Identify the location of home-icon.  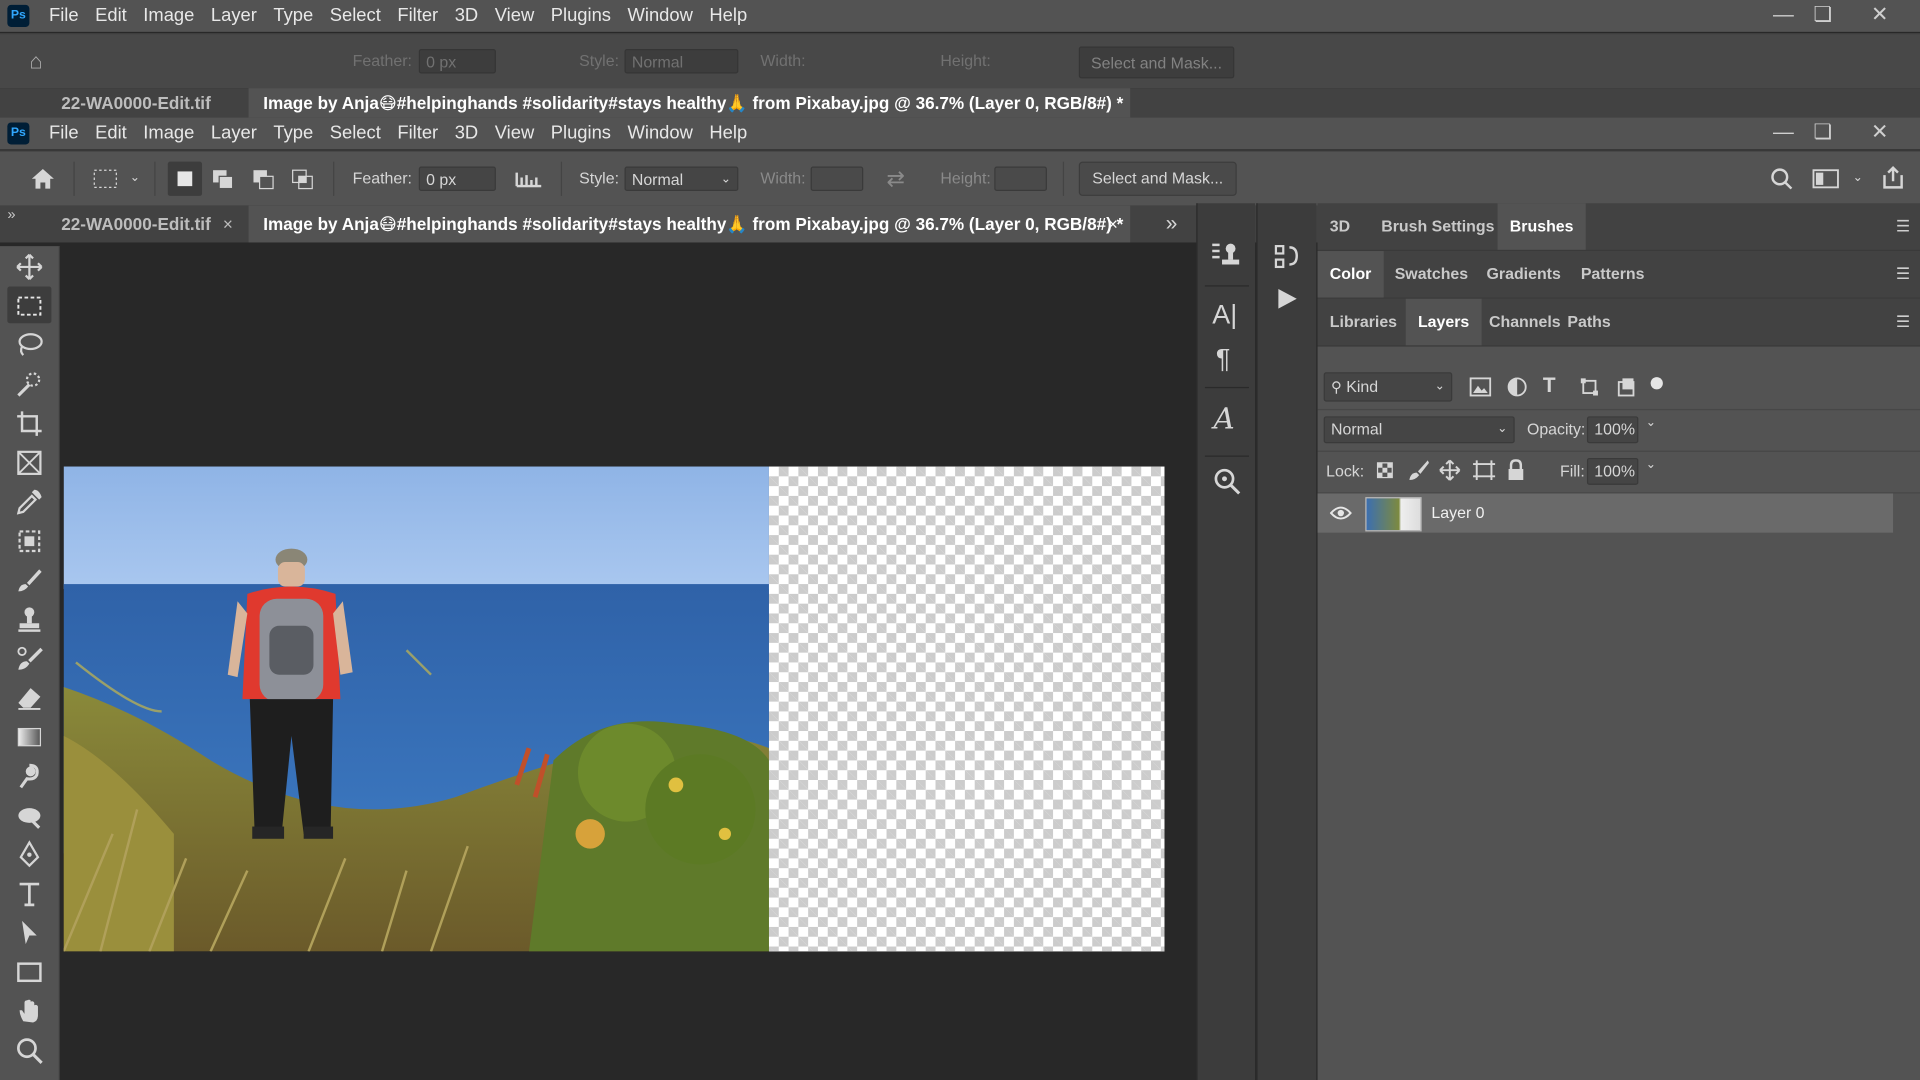
(42, 179).